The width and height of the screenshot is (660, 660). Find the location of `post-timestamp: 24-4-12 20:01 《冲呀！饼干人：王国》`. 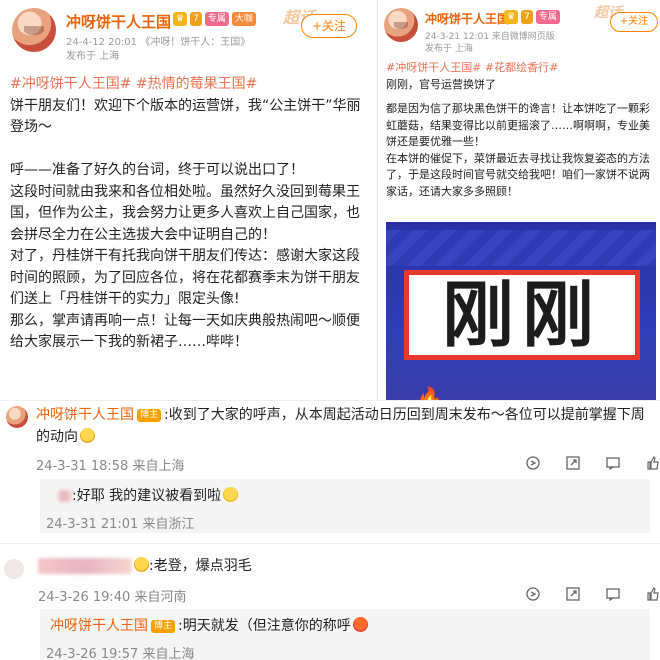

post-timestamp: 24-4-12 20:01 《冲呀！饼干人：王国》 is located at coordinates (158, 42).